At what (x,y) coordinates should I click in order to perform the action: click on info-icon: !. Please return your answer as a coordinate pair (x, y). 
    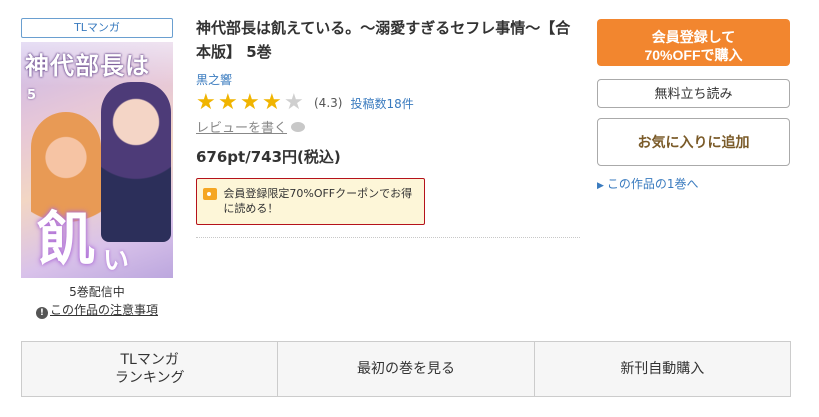
    Looking at the image, I should click on (41, 313).